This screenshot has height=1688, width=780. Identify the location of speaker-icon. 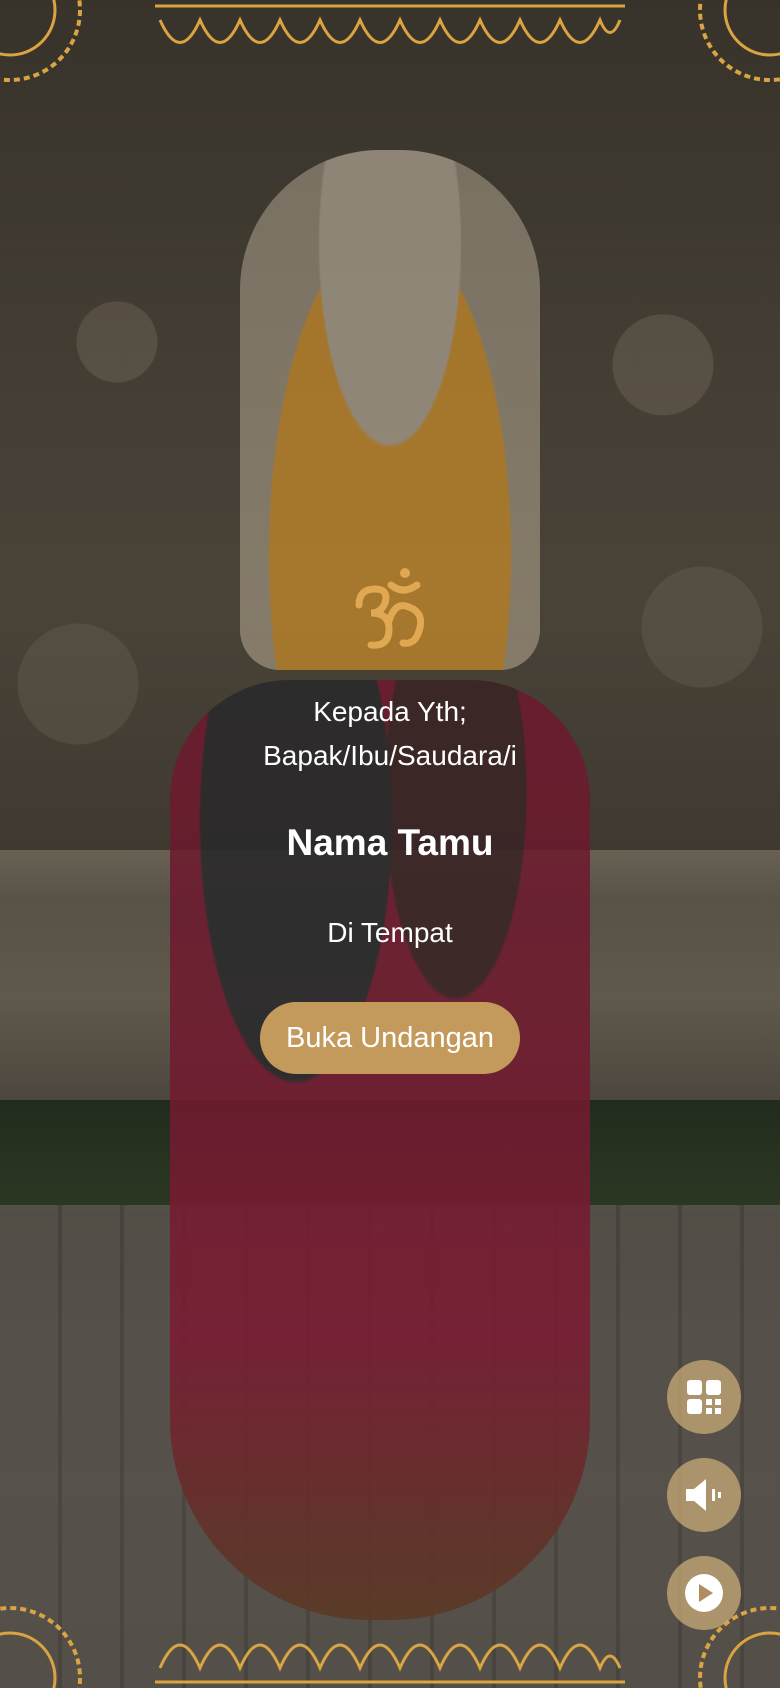
(703, 1495).